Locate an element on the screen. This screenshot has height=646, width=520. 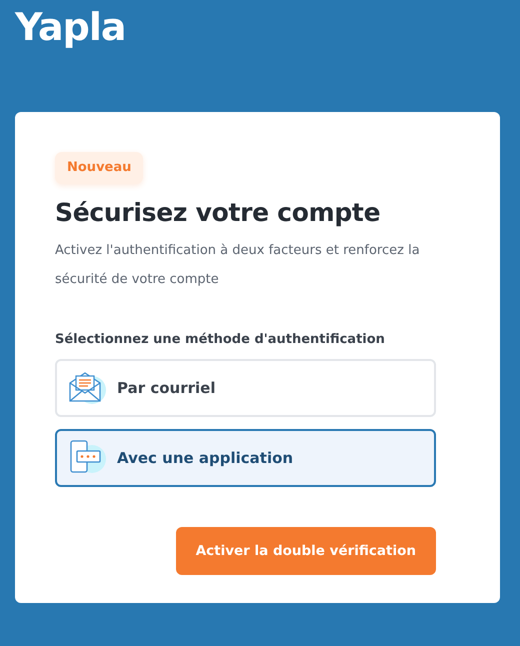
new-badge: Nouveau is located at coordinates (99, 168).